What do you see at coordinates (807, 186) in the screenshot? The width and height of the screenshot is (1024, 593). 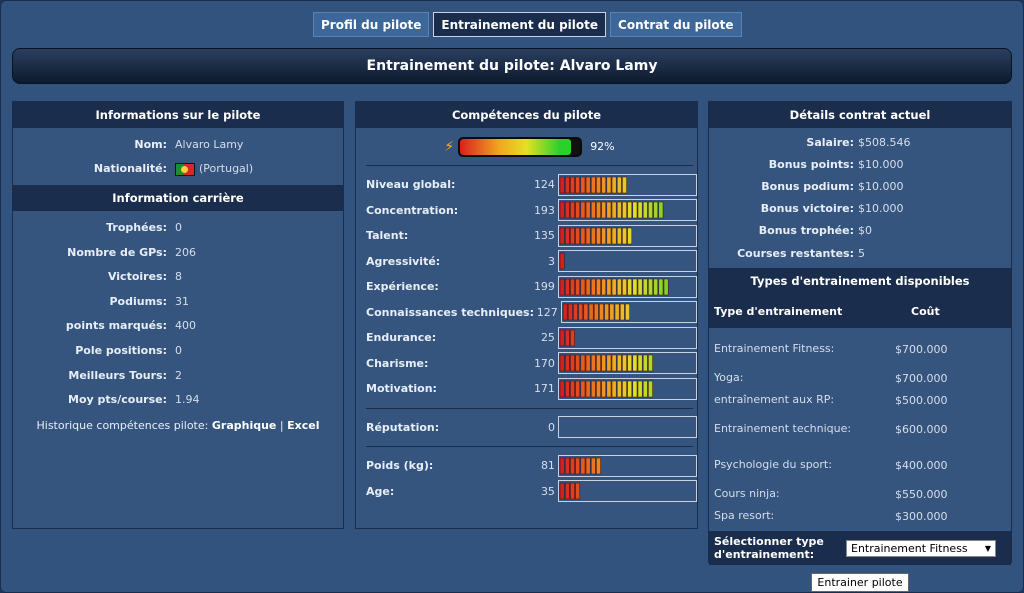 I see `contract-label: Bonus podium:` at bounding box center [807, 186].